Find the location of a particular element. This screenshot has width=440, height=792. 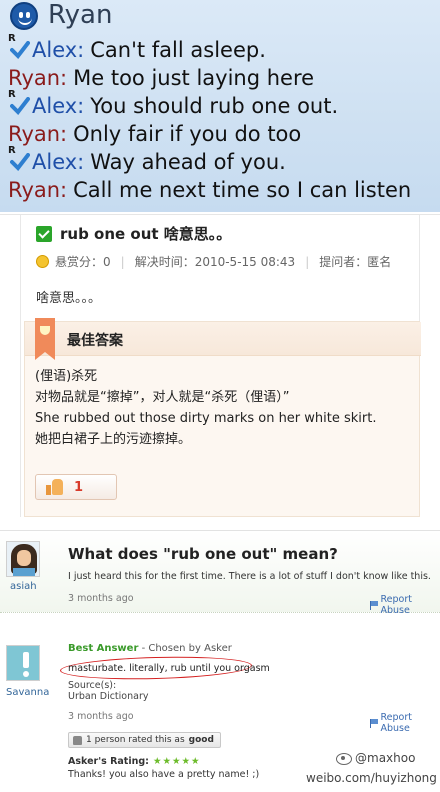

answerer-username: Savanna is located at coordinates (27, 692).